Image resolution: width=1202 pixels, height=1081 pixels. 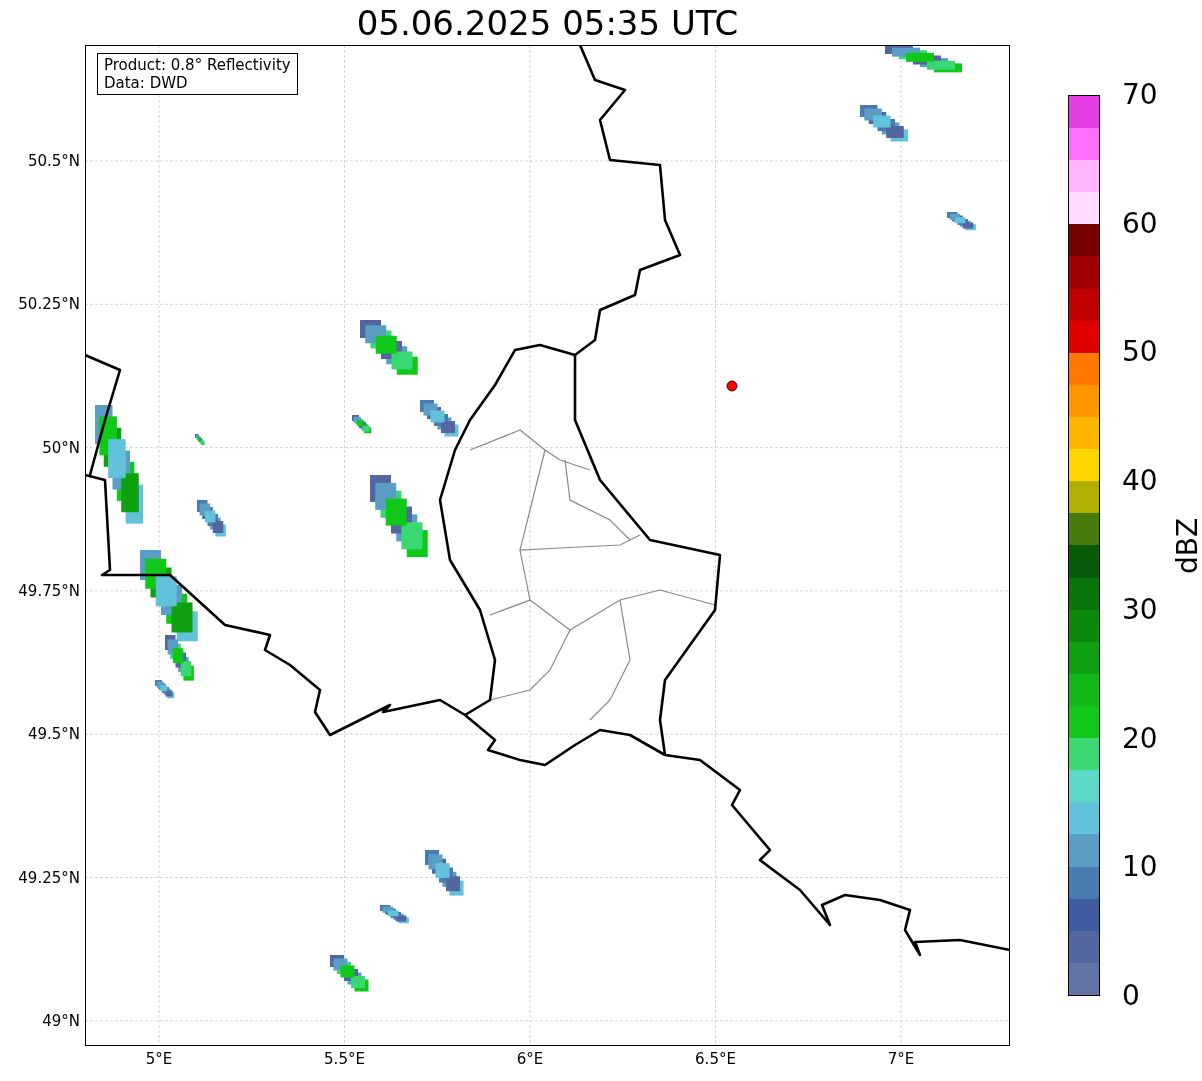 What do you see at coordinates (530, 1059) in the screenshot?
I see `longitude-label: 6°E` at bounding box center [530, 1059].